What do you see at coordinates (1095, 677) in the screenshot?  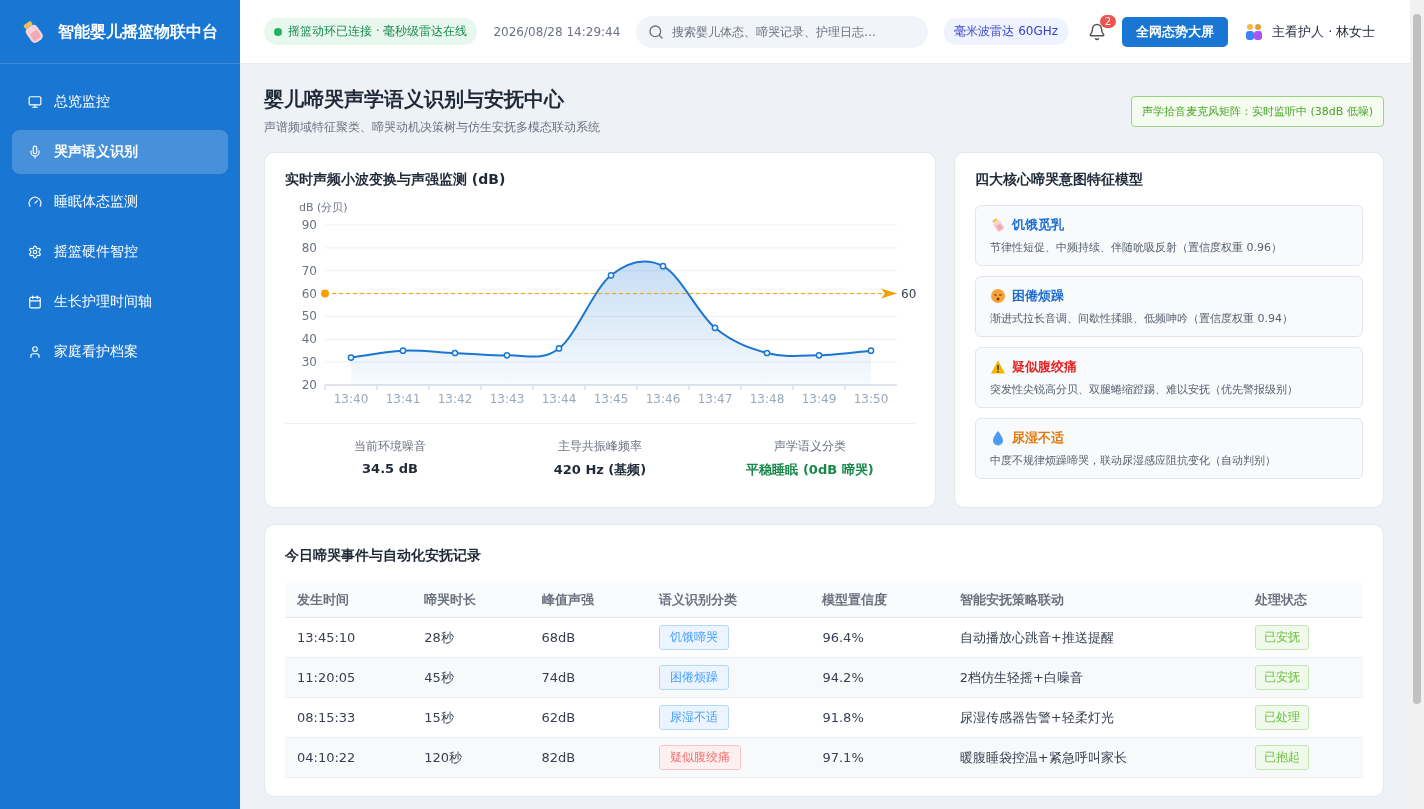 I see `table-cell: 2档仿生轻摇+白噪音` at bounding box center [1095, 677].